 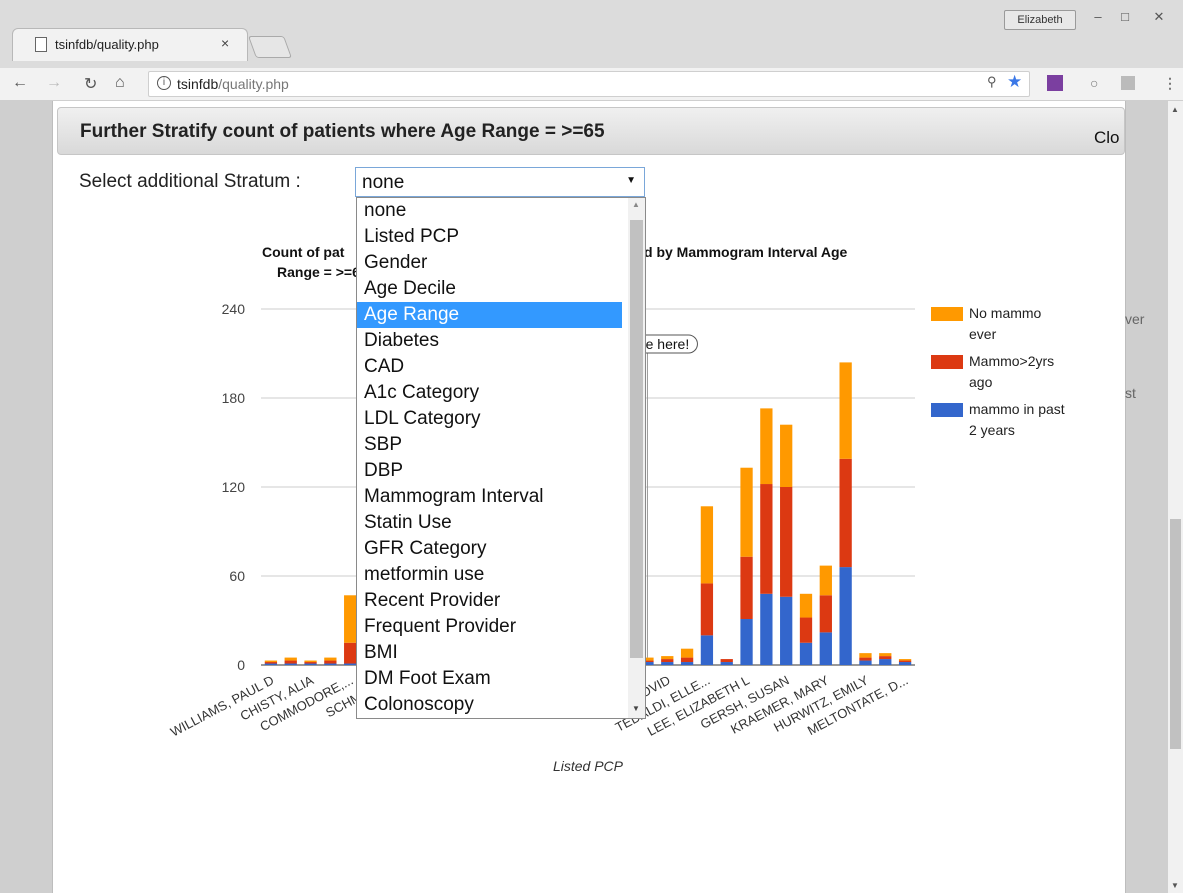 What do you see at coordinates (489, 471) in the screenshot?
I see `dropdown-option: DBP` at bounding box center [489, 471].